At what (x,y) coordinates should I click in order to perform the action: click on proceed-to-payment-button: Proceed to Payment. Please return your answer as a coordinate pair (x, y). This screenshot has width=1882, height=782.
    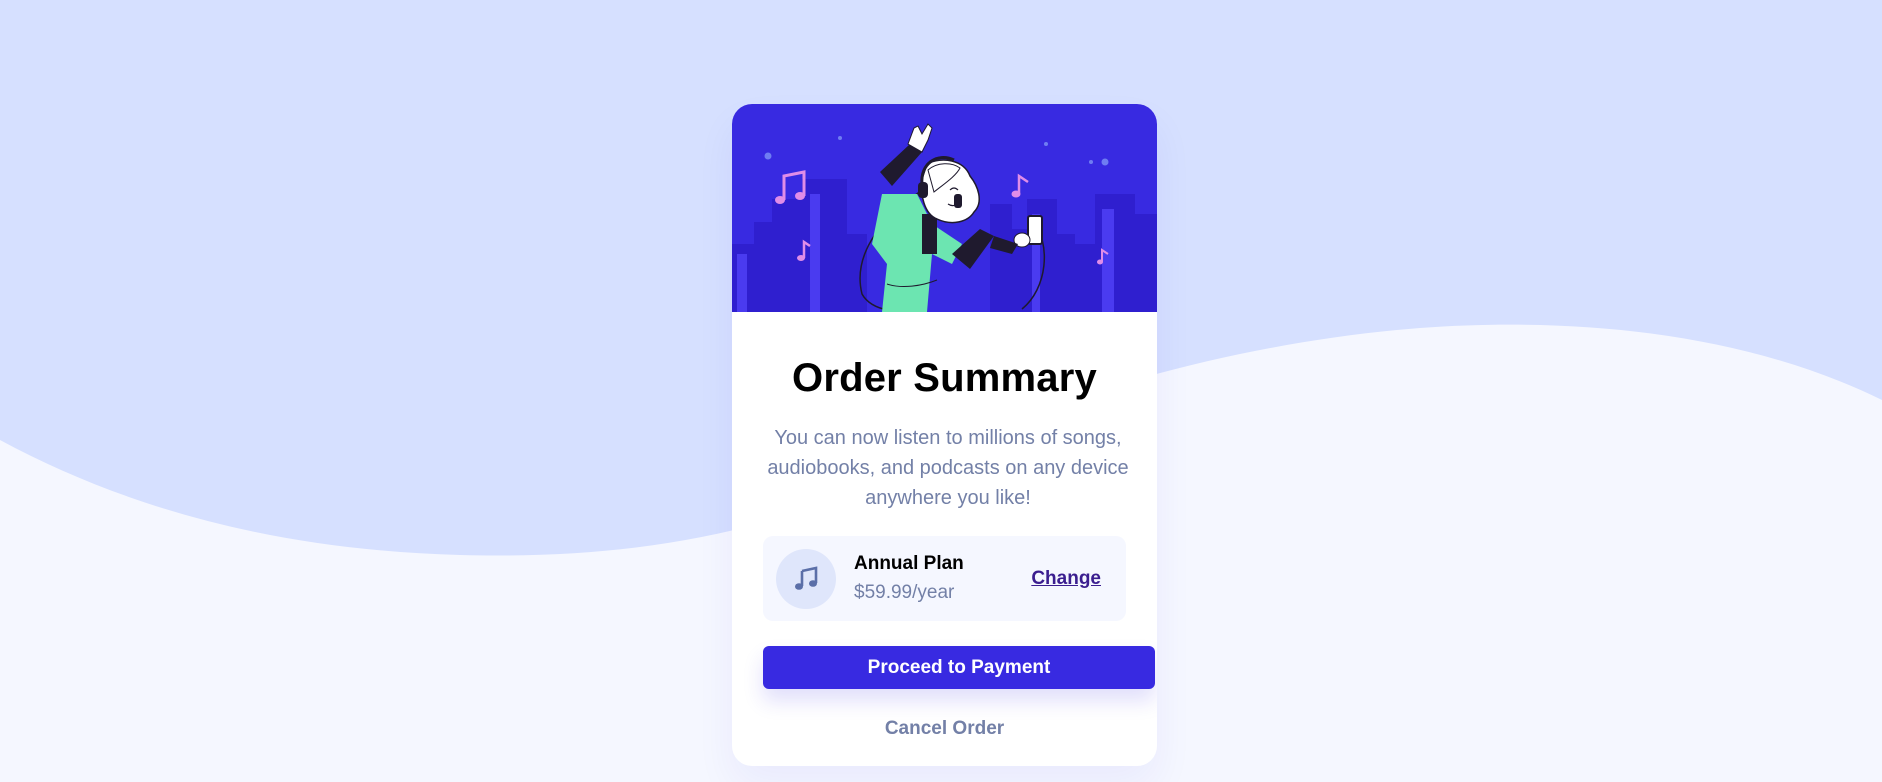
    Looking at the image, I should click on (959, 667).